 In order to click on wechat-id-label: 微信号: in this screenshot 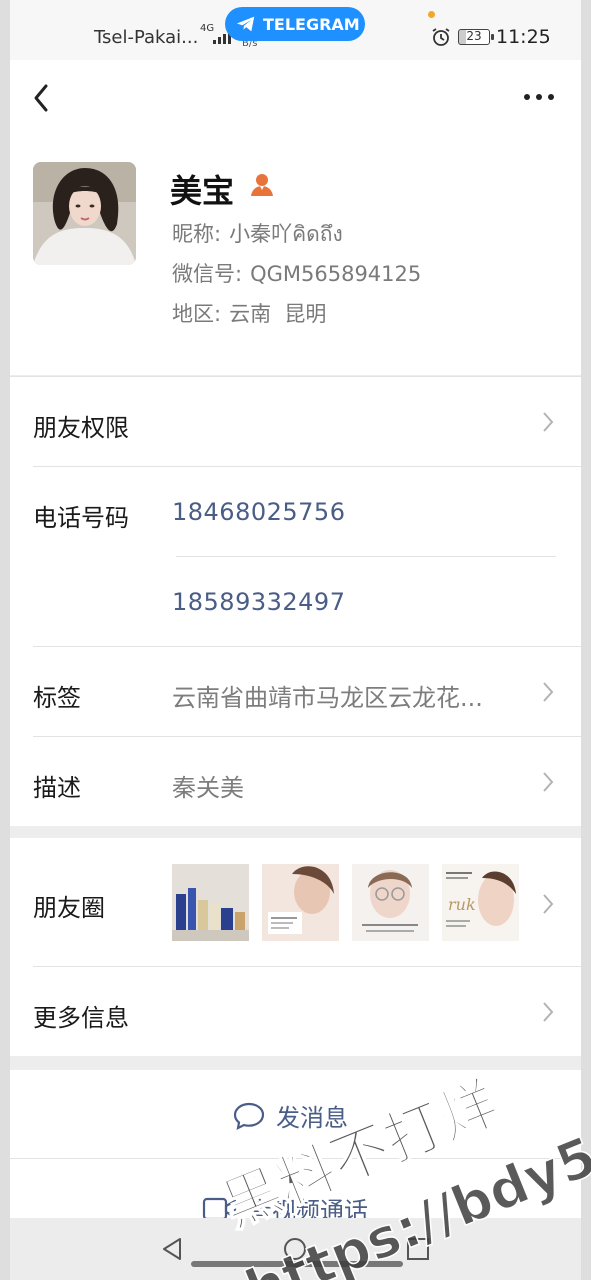, I will do `click(207, 274)`.